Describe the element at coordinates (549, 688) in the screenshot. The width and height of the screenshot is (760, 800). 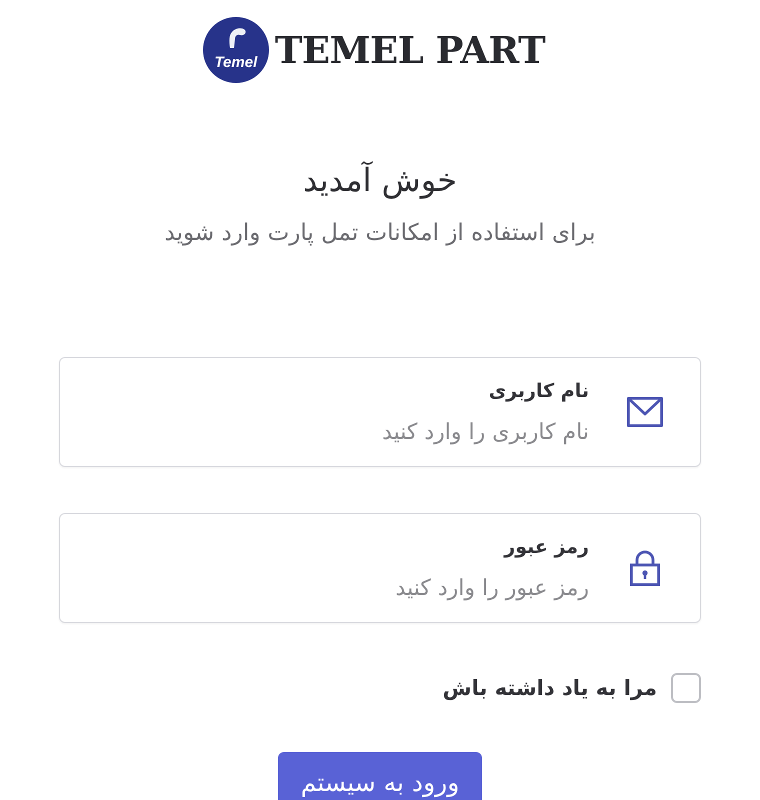
I see `remember-label: مرا به یاد داشته باش` at that location.